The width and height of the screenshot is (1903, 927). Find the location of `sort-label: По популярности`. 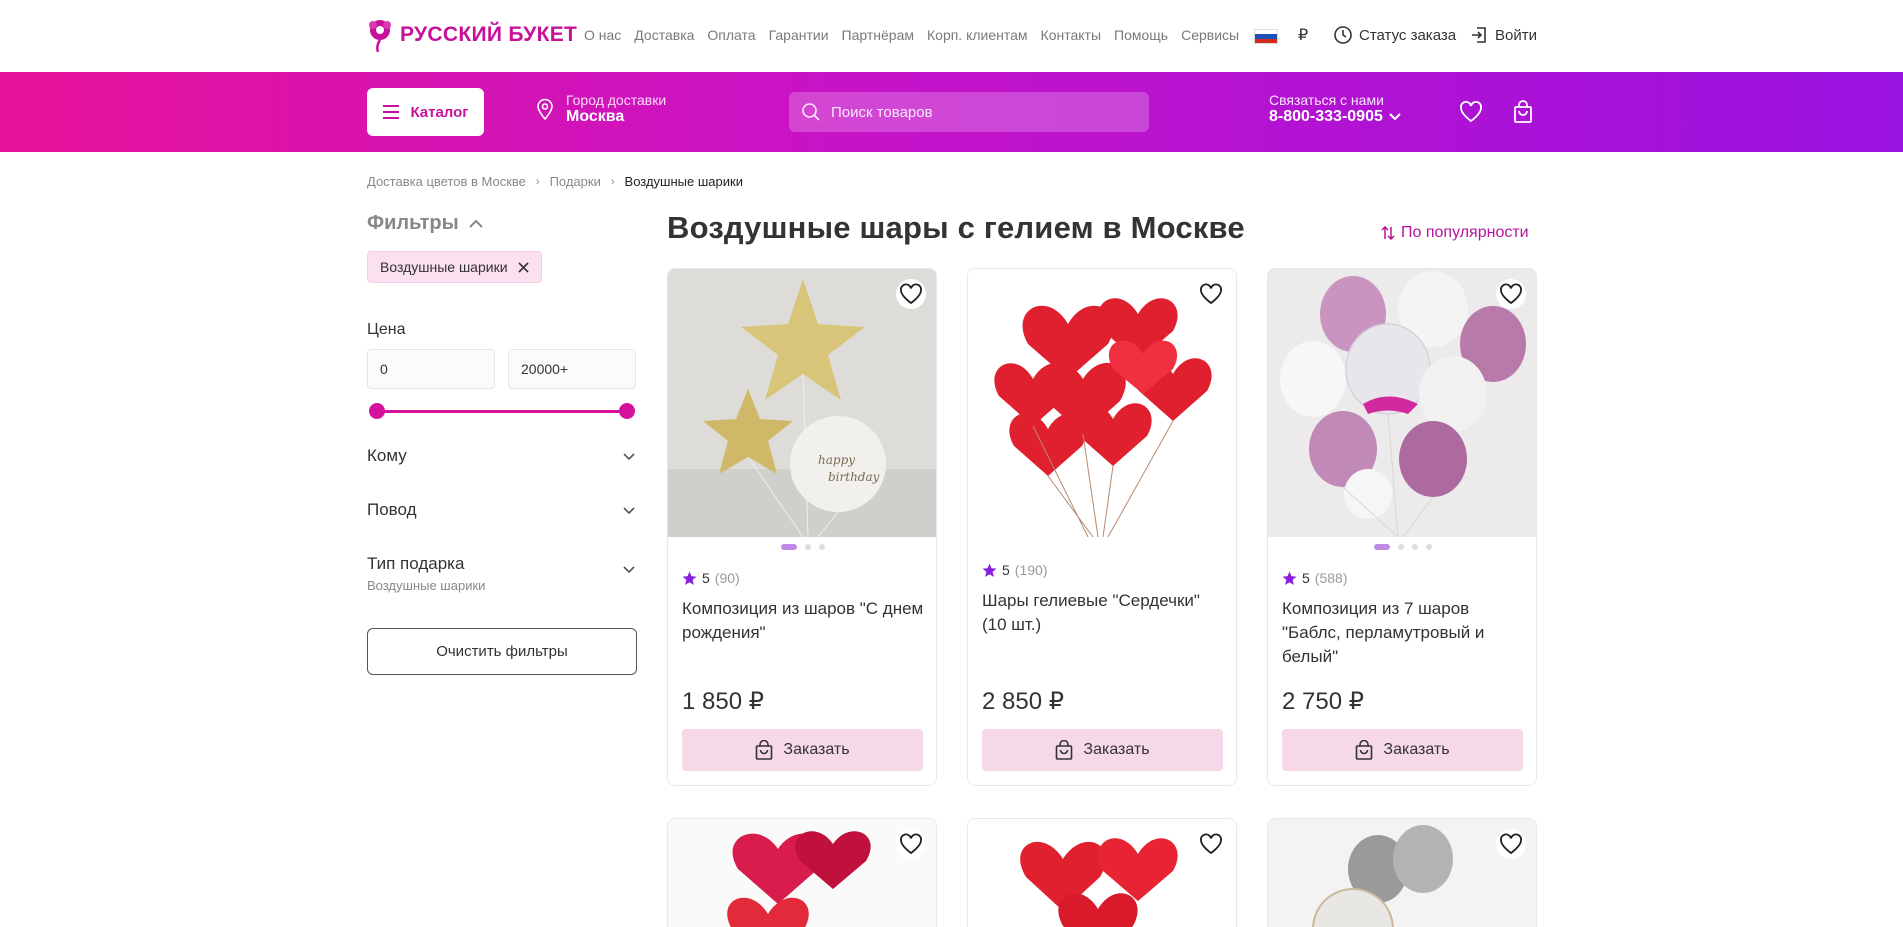

sort-label: По популярности is located at coordinates (1465, 232).